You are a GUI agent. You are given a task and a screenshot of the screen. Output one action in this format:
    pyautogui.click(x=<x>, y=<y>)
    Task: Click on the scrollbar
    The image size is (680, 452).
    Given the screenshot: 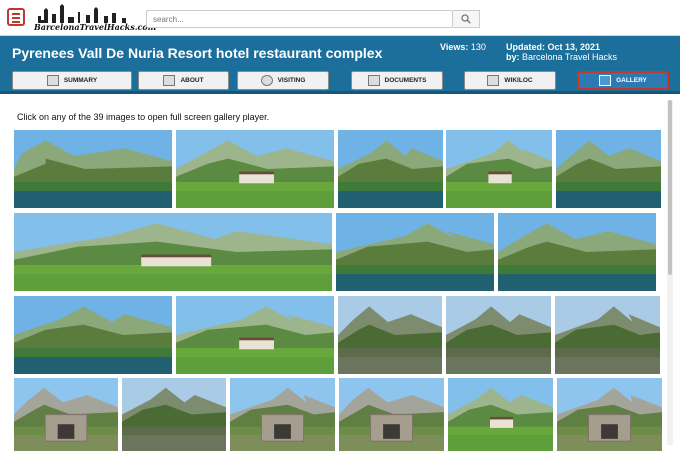 What is the action you would take?
    pyautogui.click(x=670, y=272)
    